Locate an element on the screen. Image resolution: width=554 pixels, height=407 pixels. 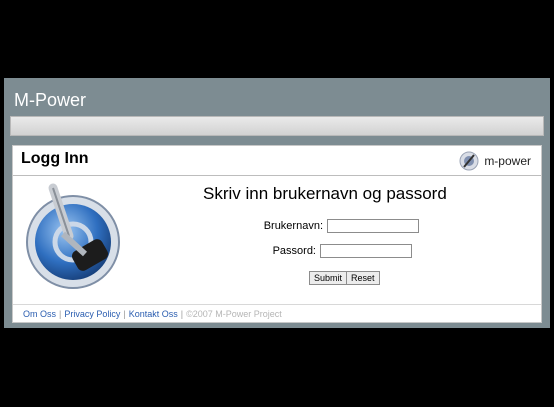
nav-bar is located at coordinates (277, 126).